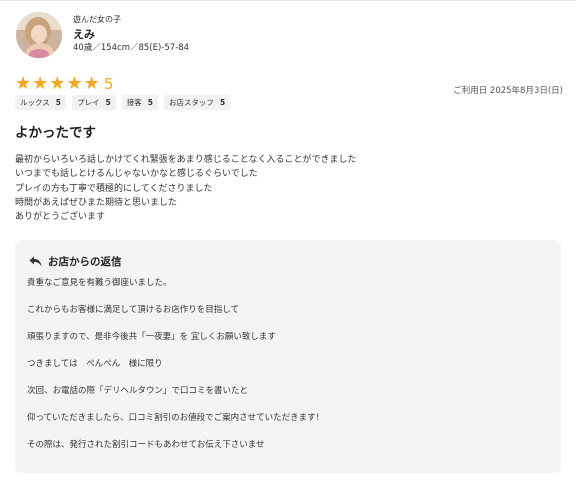 This screenshot has height=482, width=576. What do you see at coordinates (288, 0) in the screenshot?
I see `top-divider` at bounding box center [288, 0].